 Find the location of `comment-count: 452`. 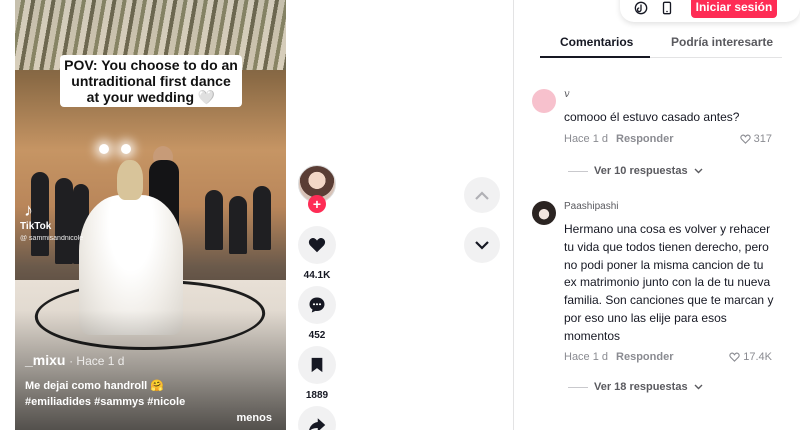

comment-count: 452 is located at coordinates (317, 335).